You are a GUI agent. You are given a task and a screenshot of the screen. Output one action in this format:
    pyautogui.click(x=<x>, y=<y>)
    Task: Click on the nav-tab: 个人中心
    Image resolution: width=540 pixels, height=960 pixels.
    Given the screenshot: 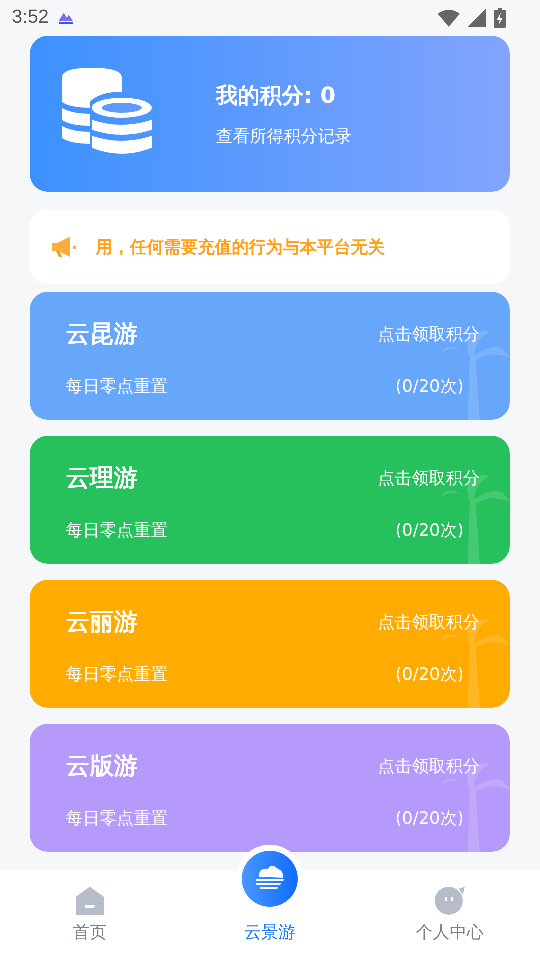 What is the action you would take?
    pyautogui.click(x=450, y=915)
    